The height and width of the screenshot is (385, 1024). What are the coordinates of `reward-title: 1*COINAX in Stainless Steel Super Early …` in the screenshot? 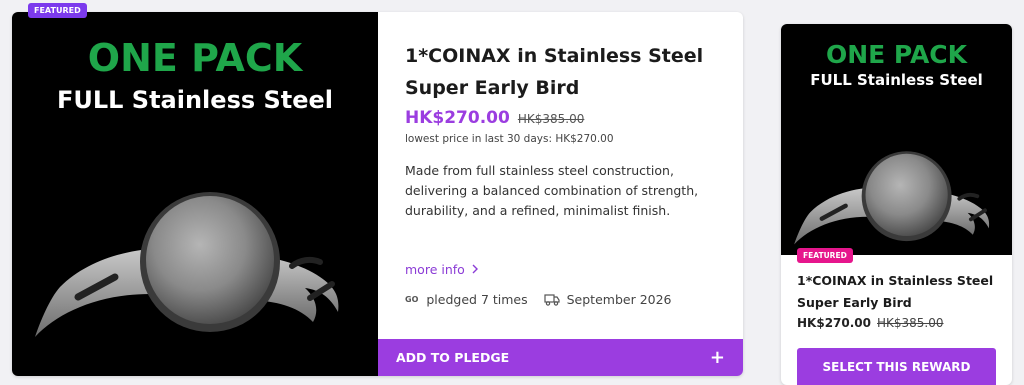 It's located at (554, 72).